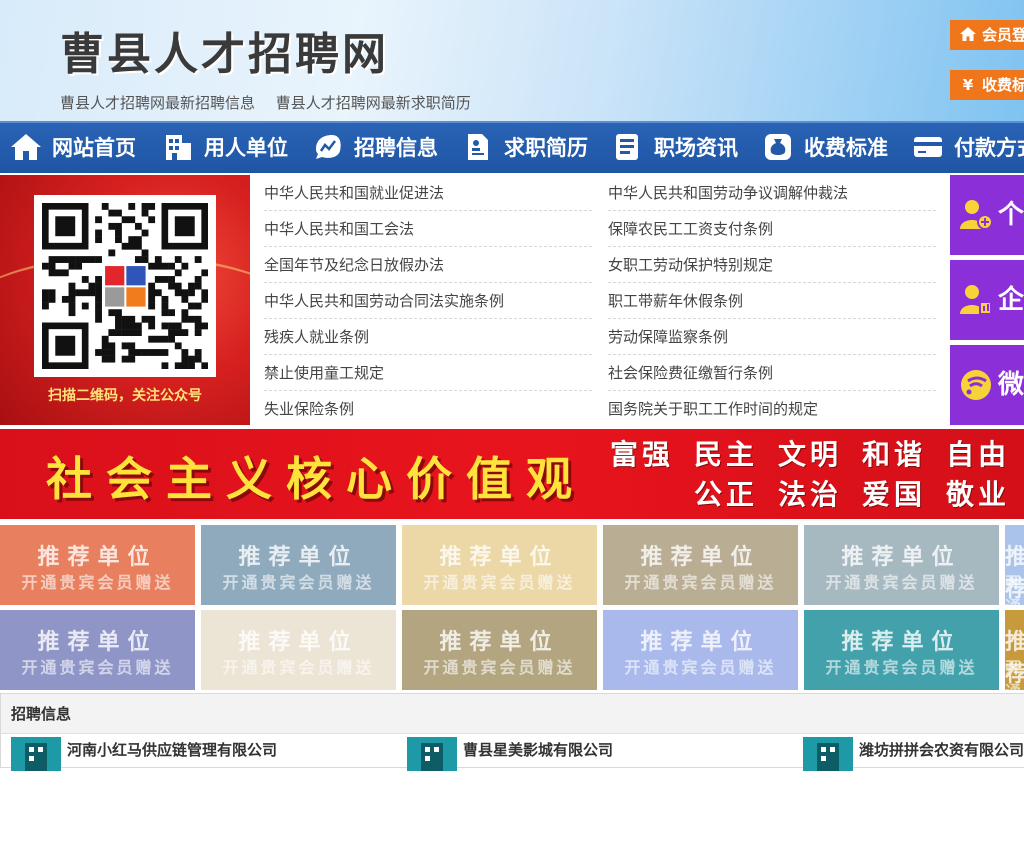 This screenshot has width=1024, height=846. Describe the element at coordinates (41, 714) in the screenshot. I see `recruitment-title: 招聘信息` at that location.